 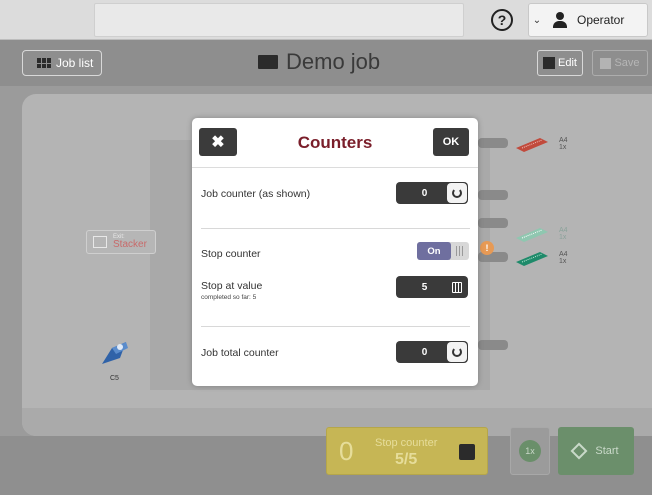 I want to click on chevron-down-icon: ⌄, so click(x=537, y=20).